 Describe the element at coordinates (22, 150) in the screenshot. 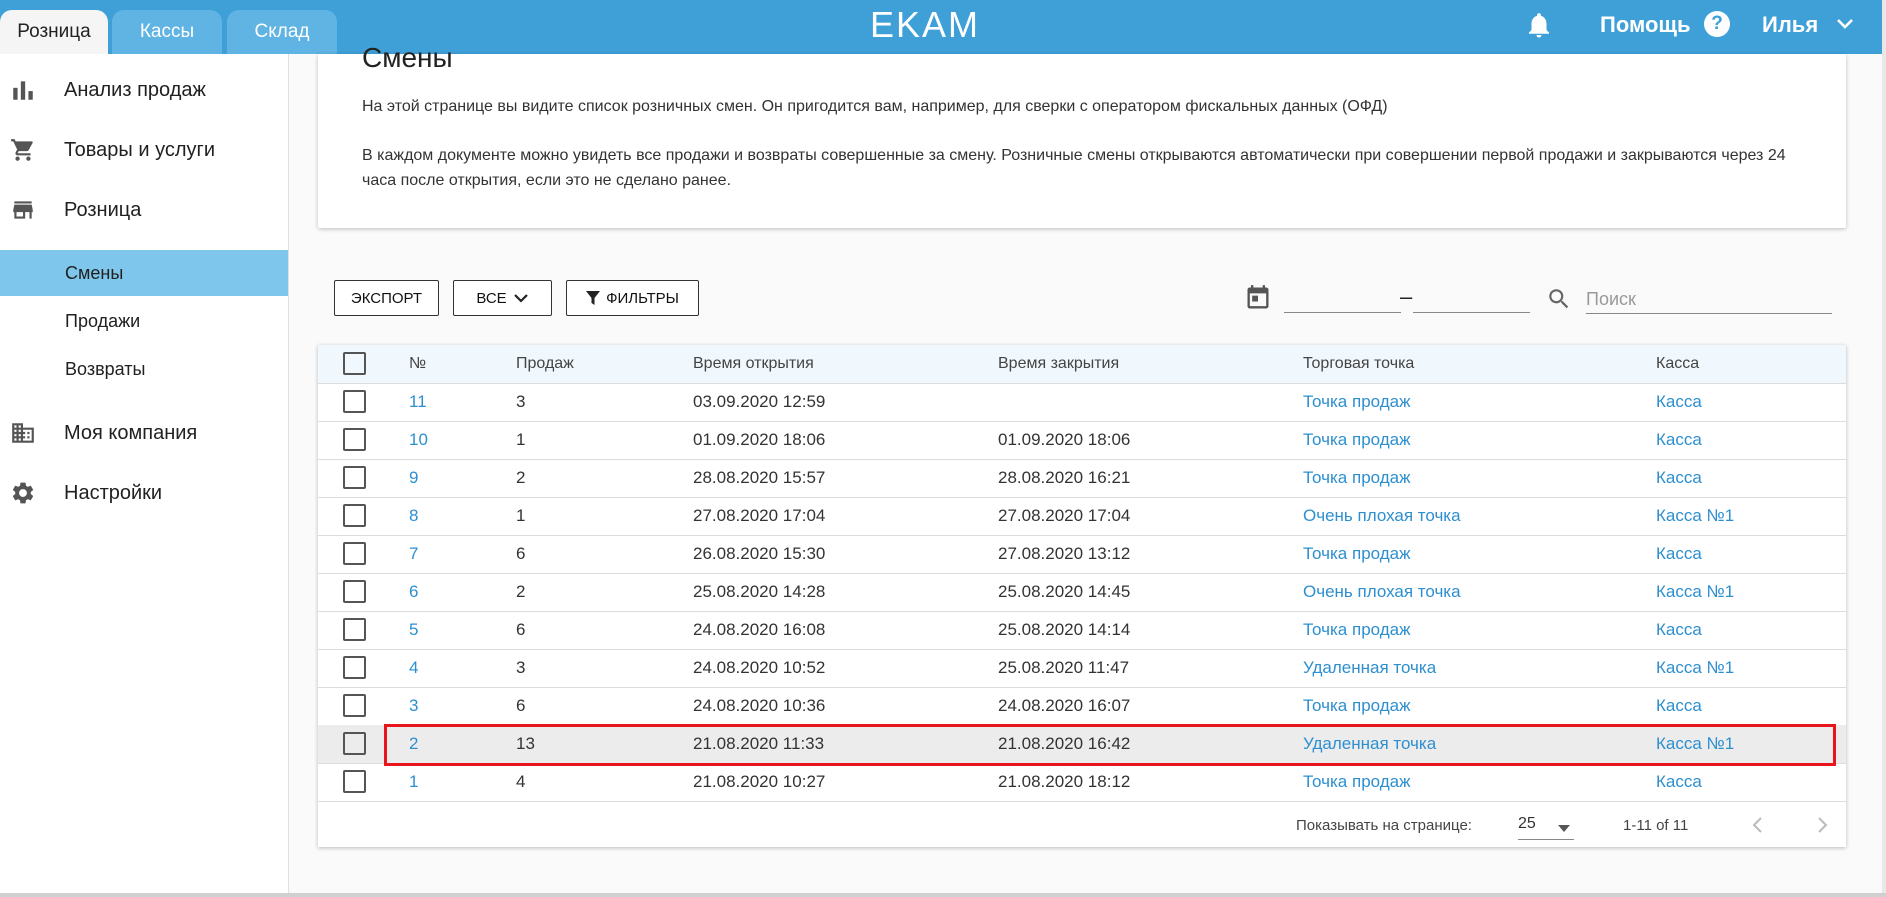

I see `cart-icon` at that location.